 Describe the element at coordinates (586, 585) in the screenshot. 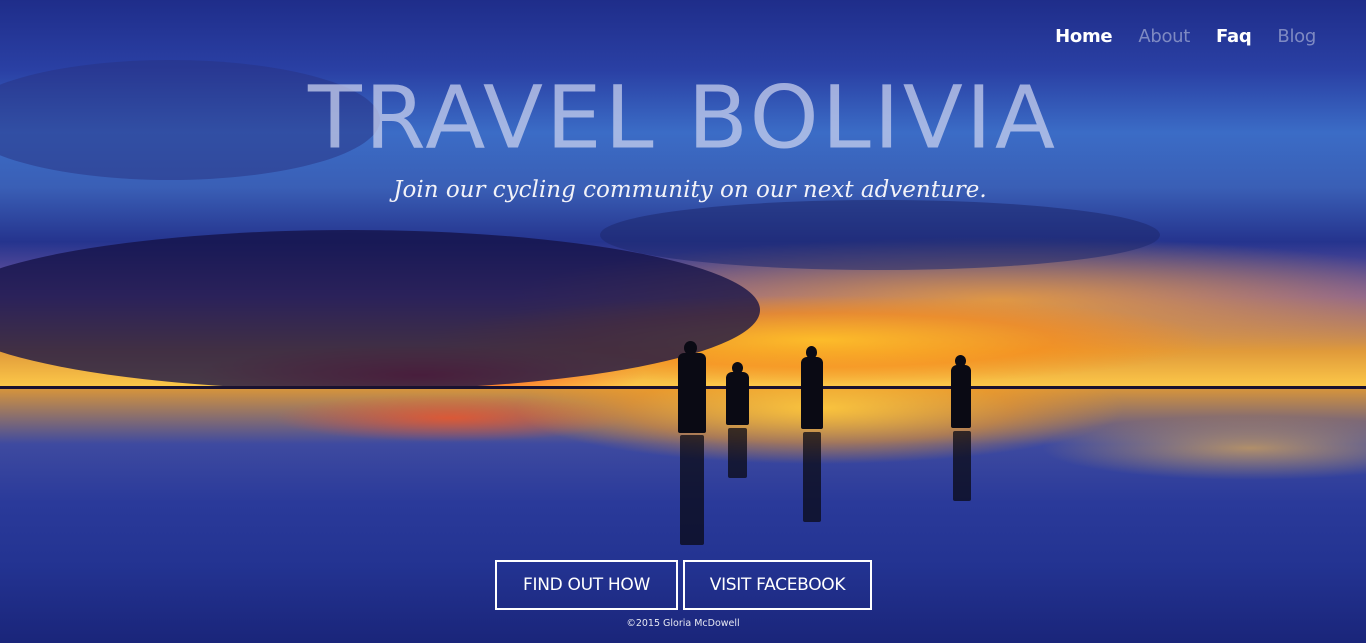

I see `find-out-how-button: FIND OUT HOW` at that location.